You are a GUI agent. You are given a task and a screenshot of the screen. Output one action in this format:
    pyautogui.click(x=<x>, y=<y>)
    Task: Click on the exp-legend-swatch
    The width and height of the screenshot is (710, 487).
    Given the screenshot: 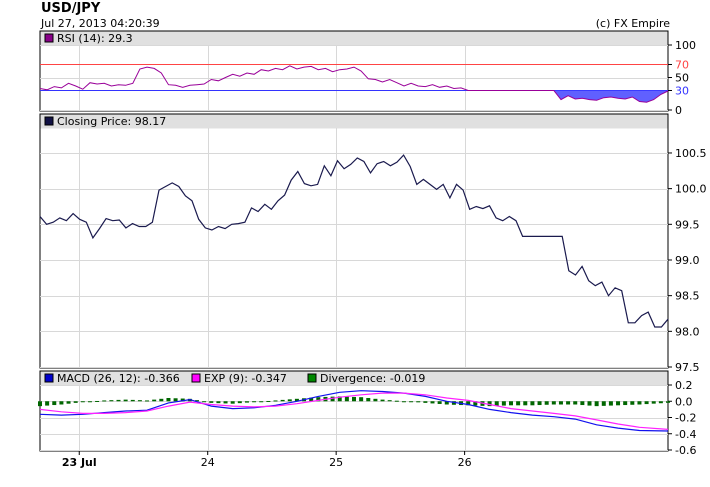 What is the action you would take?
    pyautogui.click(x=196, y=378)
    